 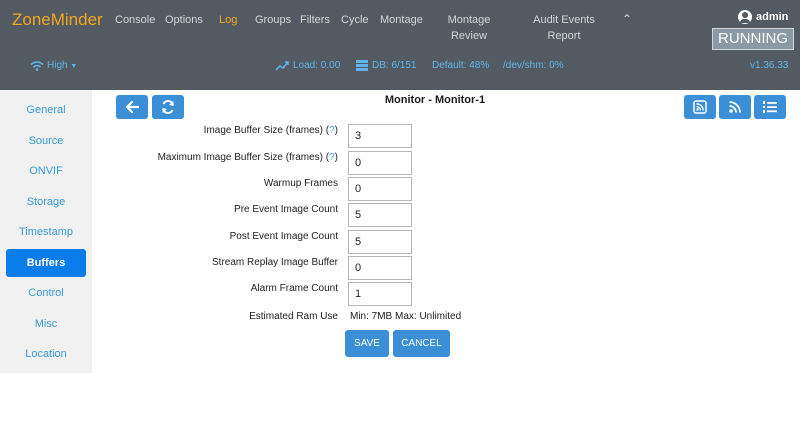 I want to click on nav-audit-events-report: Audit Events Report, so click(x=564, y=28).